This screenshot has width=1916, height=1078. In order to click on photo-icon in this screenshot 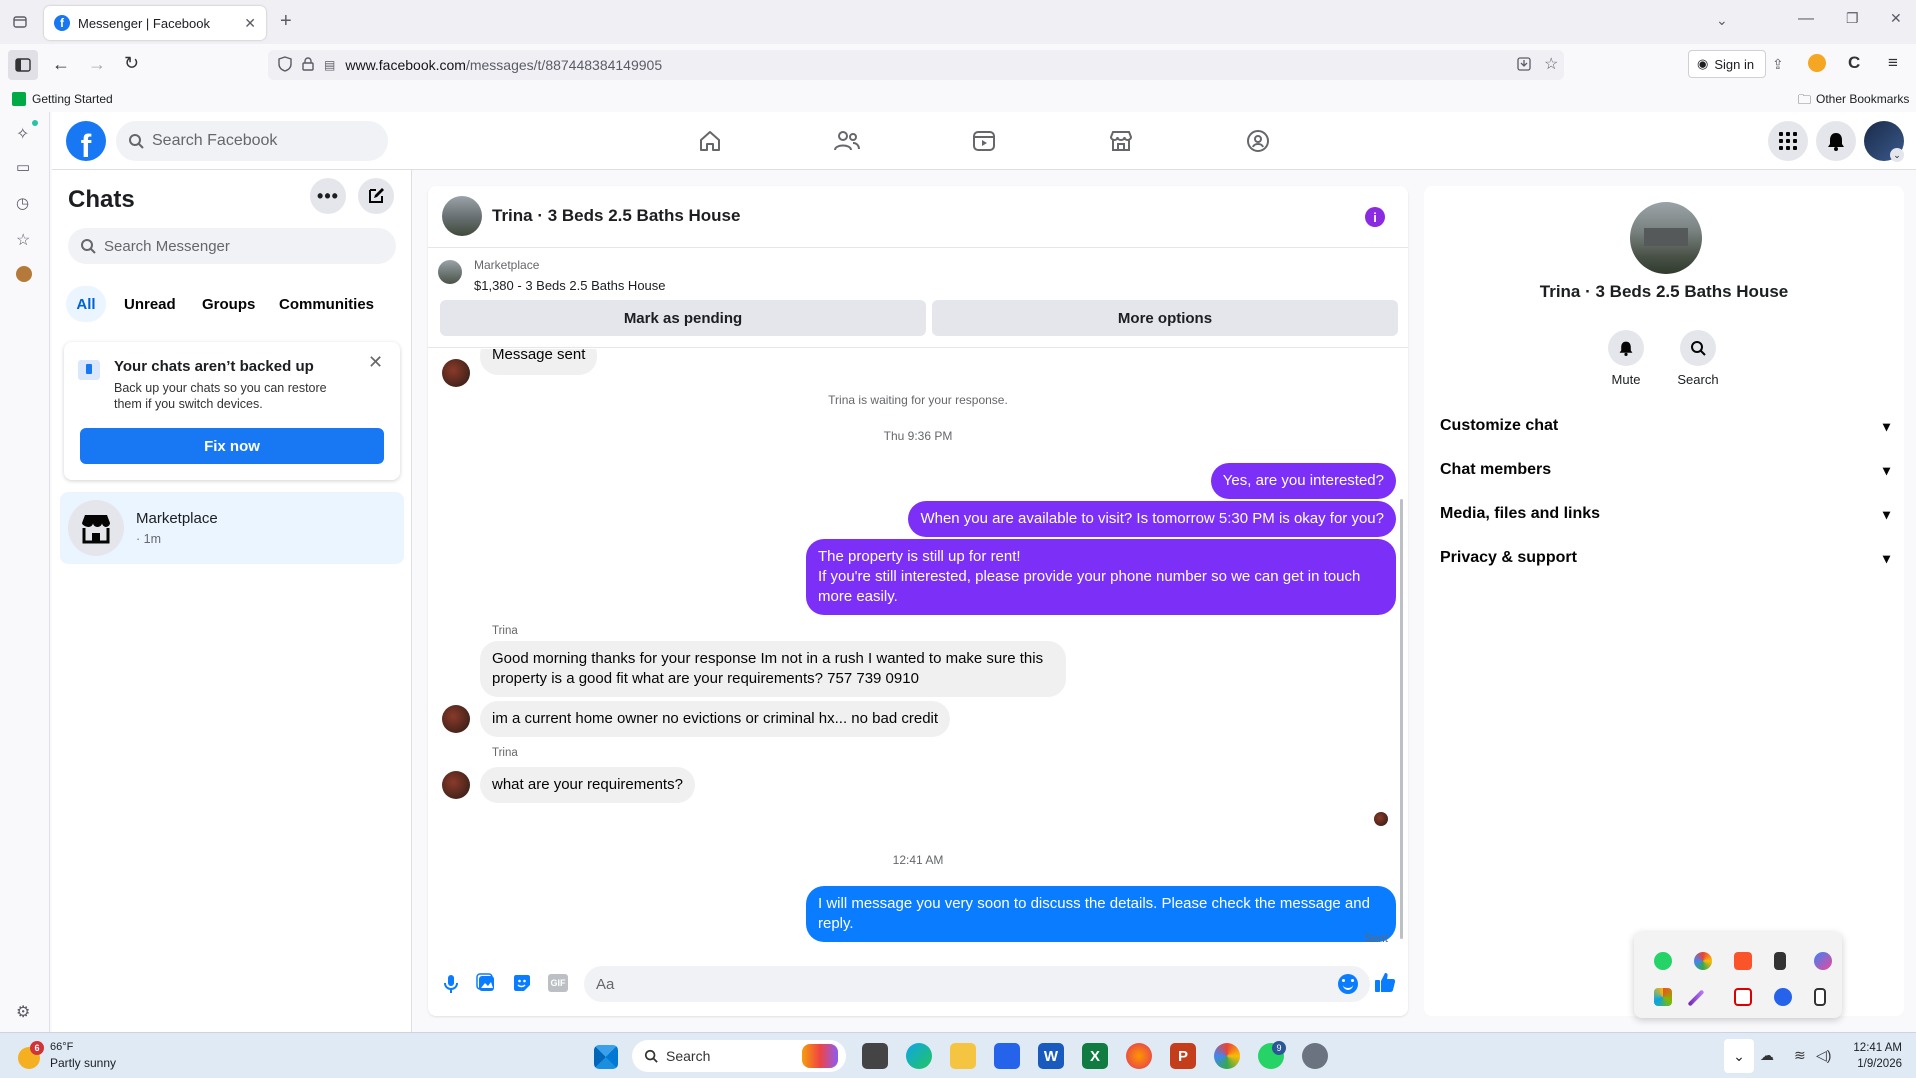, I will do `click(486, 984)`.